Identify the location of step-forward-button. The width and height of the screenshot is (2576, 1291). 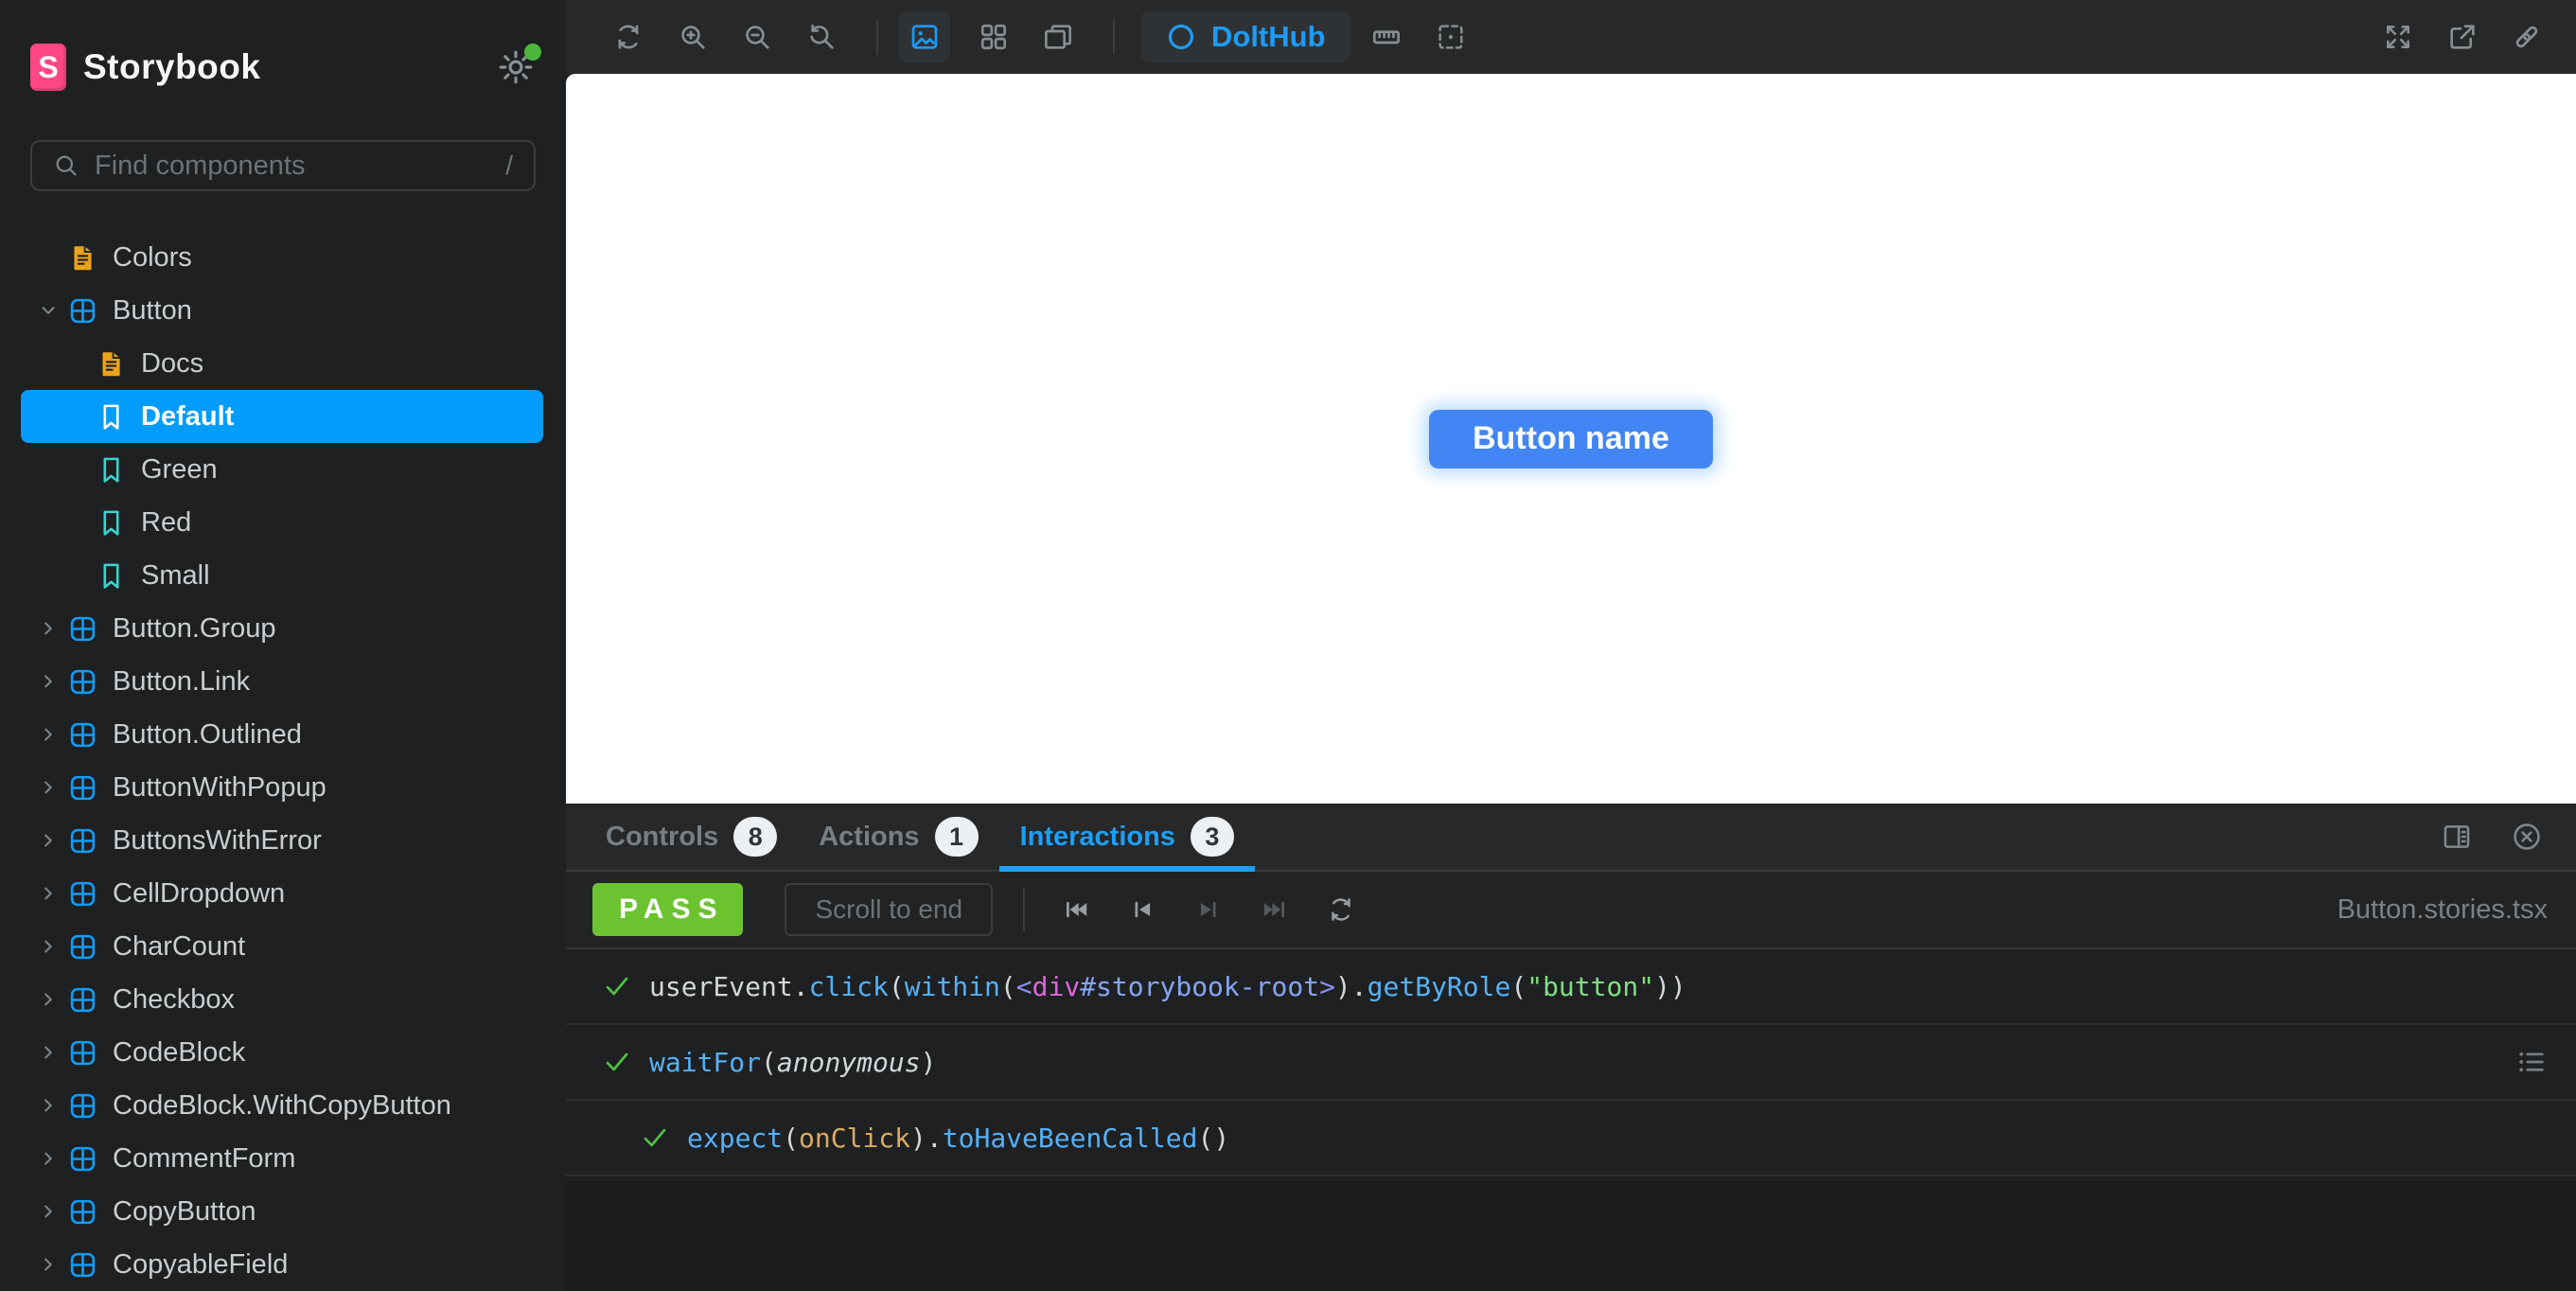
(1208, 909).